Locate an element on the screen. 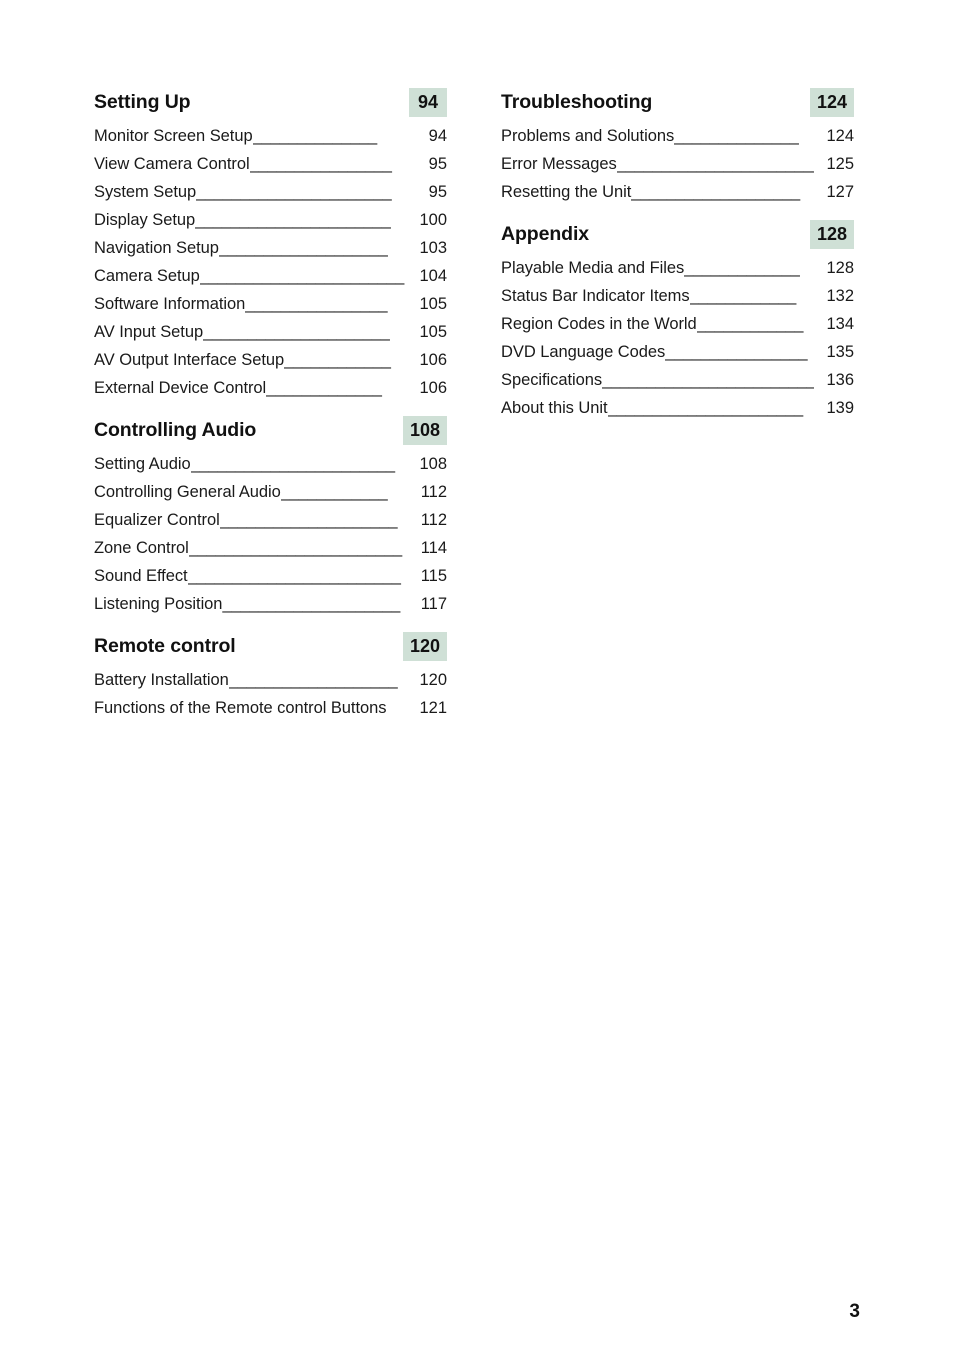 Image resolution: width=954 pixels, height=1354 pixels. toc-entry-page: 120 is located at coordinates (433, 680).